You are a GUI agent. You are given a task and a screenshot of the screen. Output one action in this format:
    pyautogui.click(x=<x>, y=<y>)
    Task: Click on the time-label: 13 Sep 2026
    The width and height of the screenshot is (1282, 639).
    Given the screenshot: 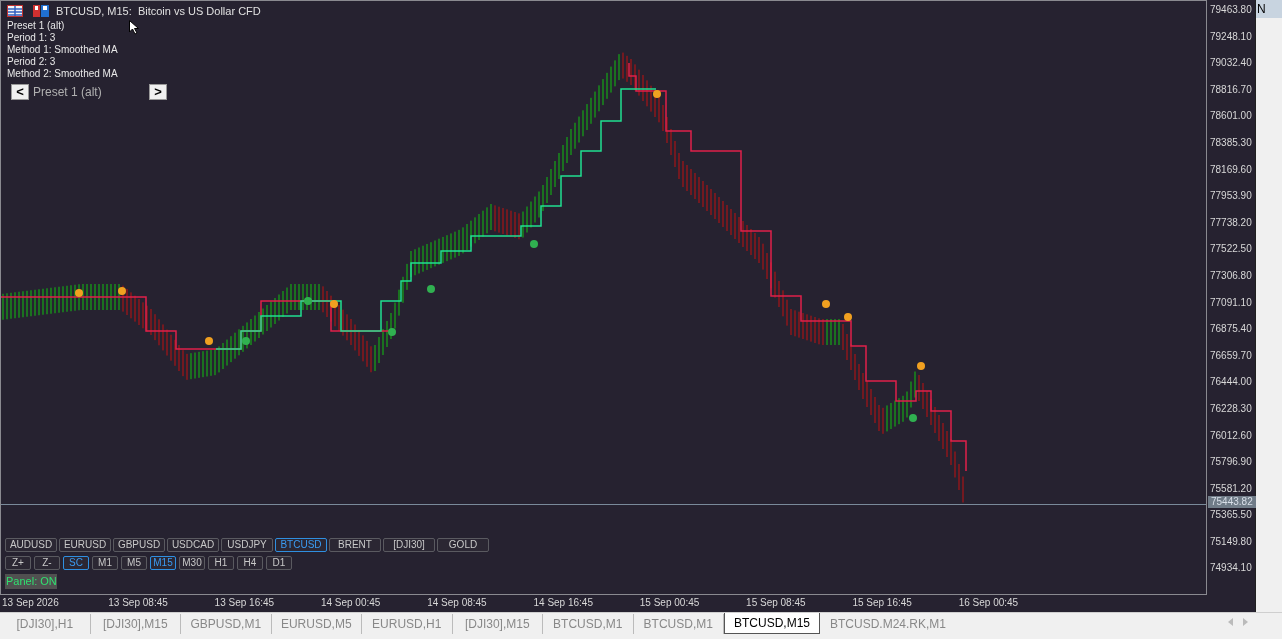 What is the action you would take?
    pyautogui.click(x=31, y=603)
    